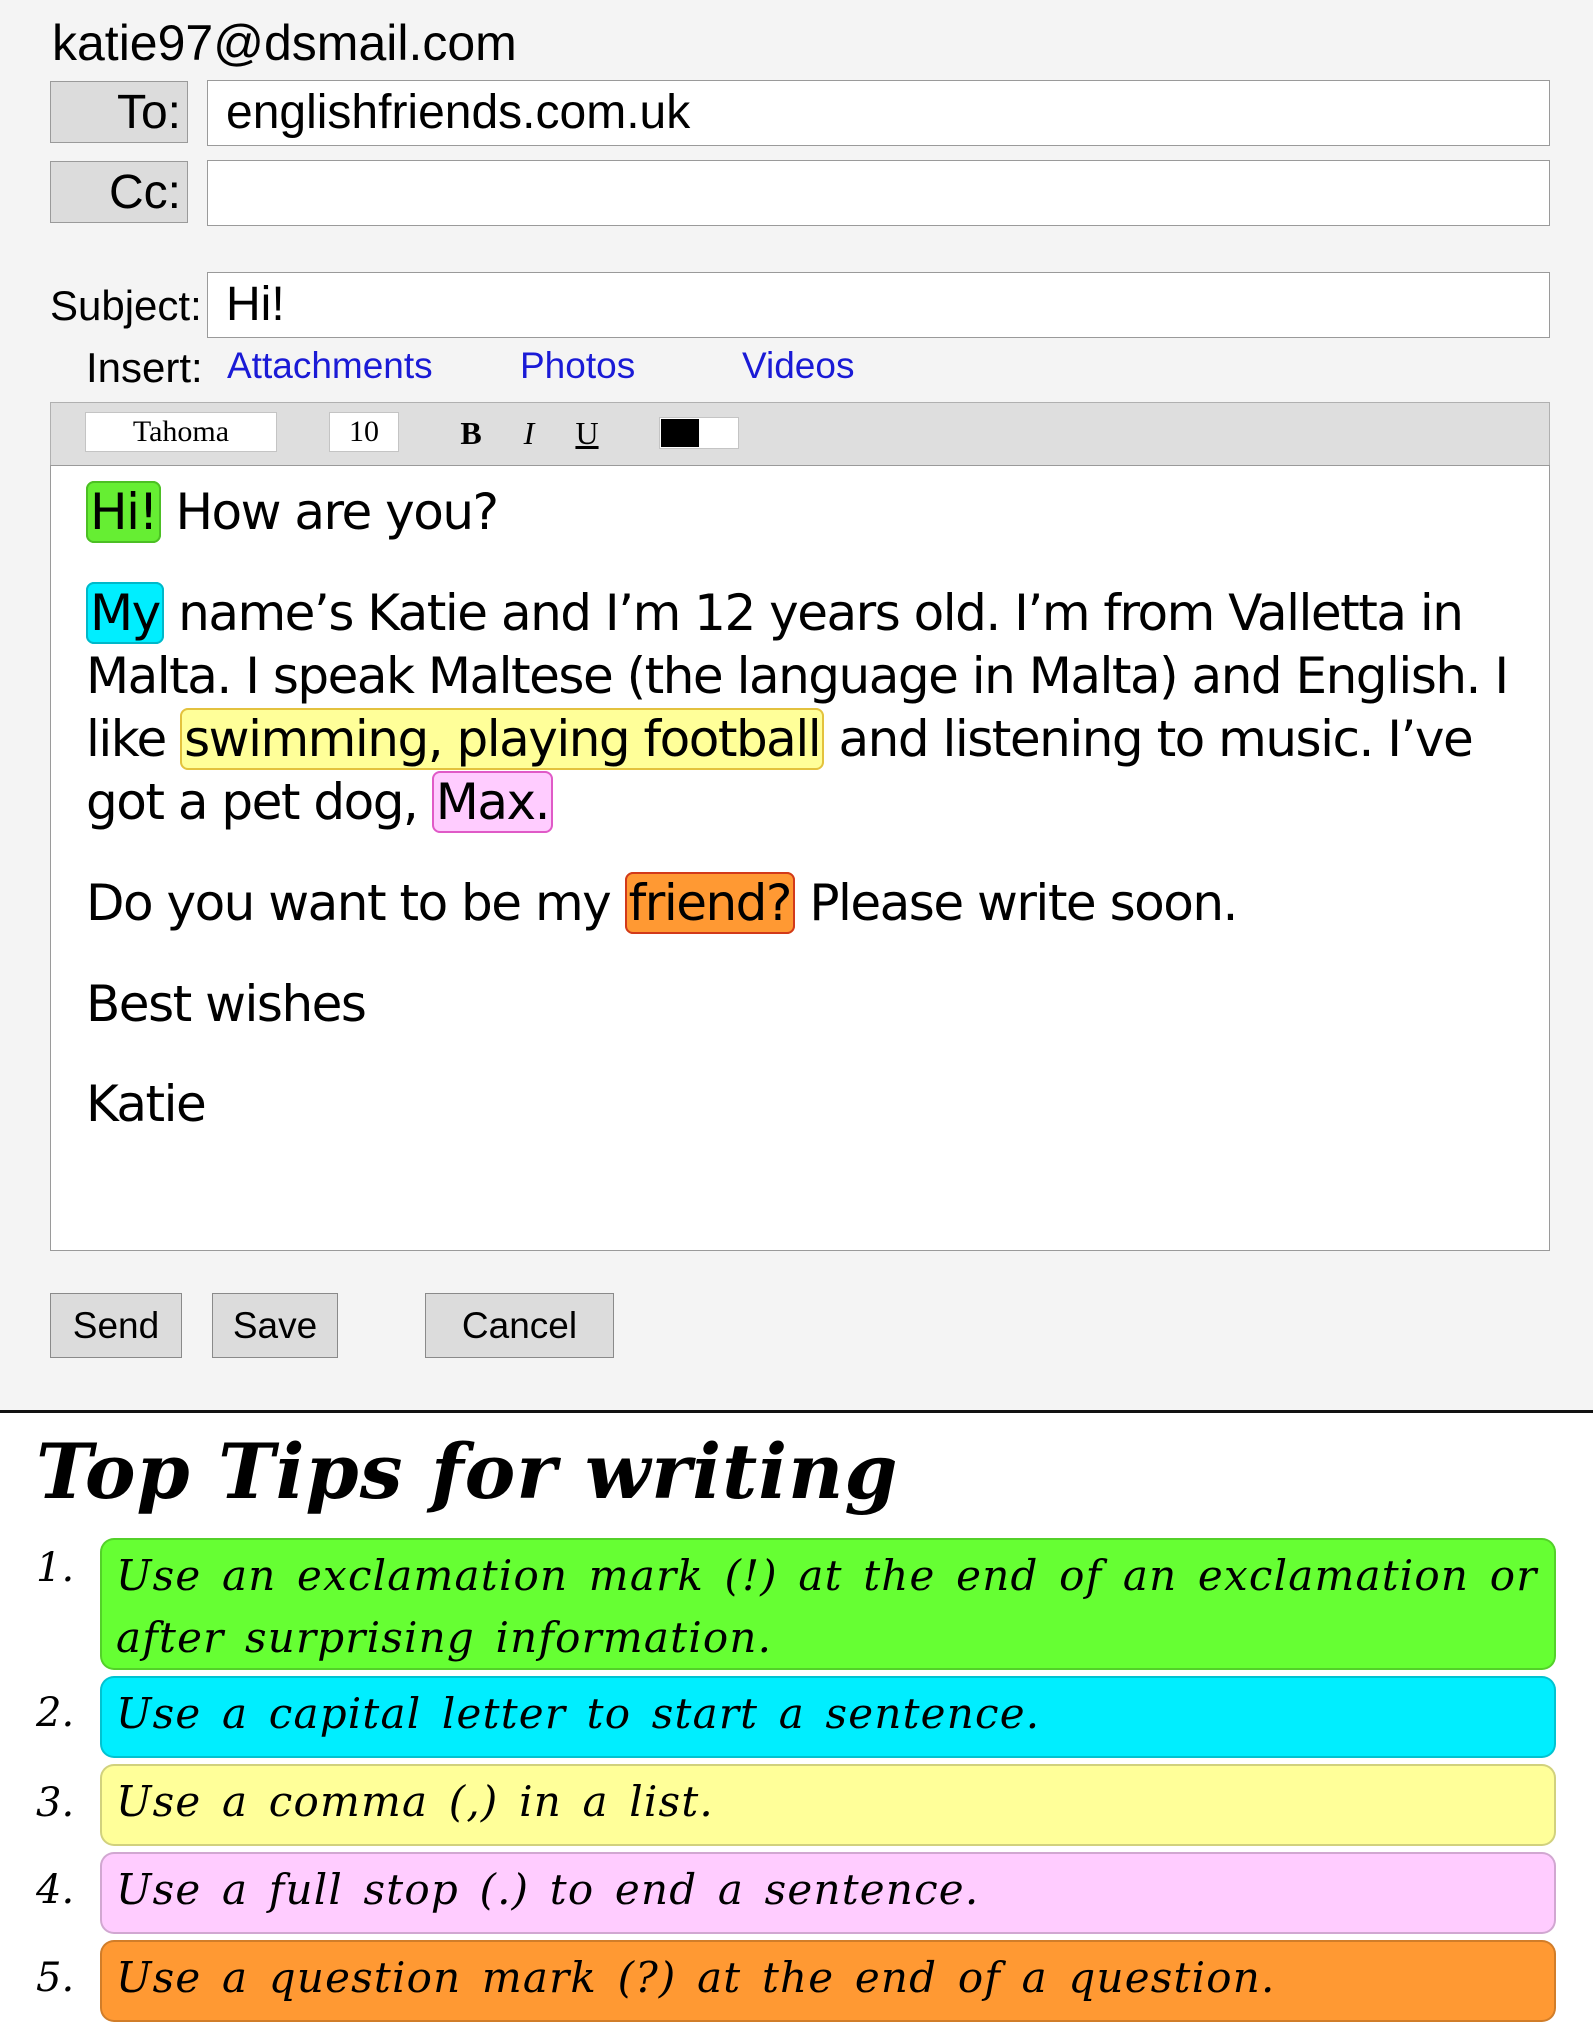 The width and height of the screenshot is (1593, 2031). I want to click on body-paragraph-greeting: Hi! How are you?, so click(806, 512).